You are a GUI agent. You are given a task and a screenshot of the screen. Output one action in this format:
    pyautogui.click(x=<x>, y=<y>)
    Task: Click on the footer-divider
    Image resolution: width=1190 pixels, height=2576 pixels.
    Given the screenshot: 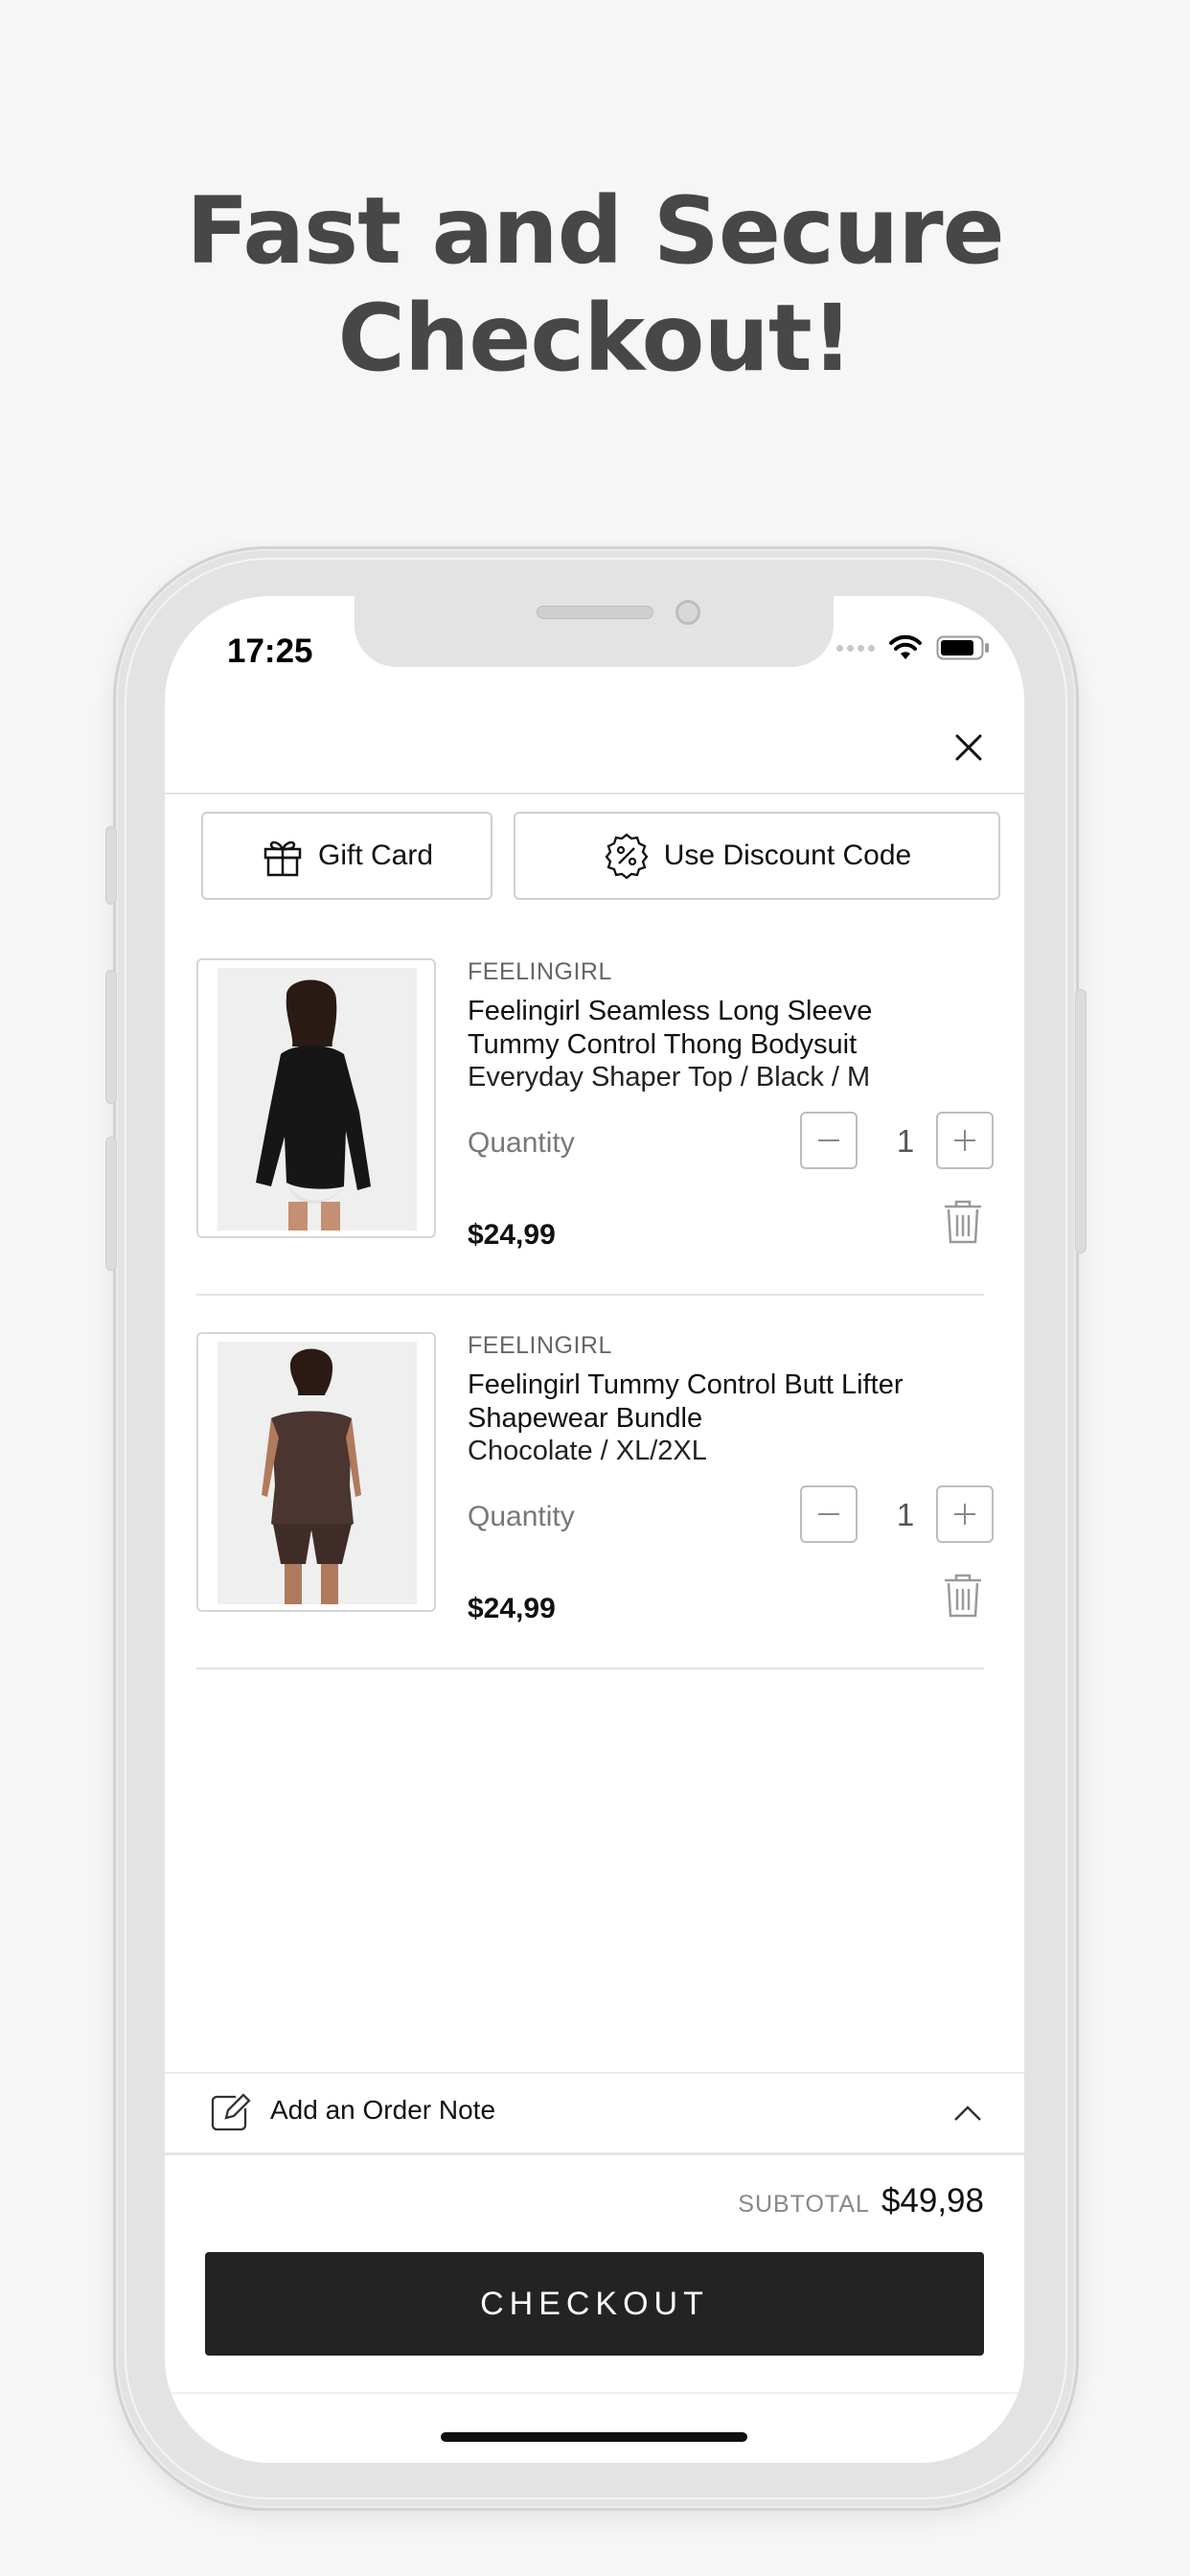 What is the action you would take?
    pyautogui.click(x=594, y=2393)
    